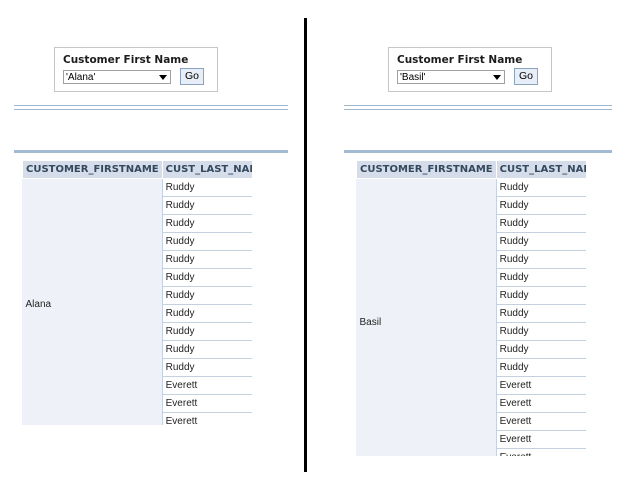 The height and width of the screenshot is (481, 624). Describe the element at coordinates (81, 77) in the screenshot. I see `select-value: 'Alana'` at that location.